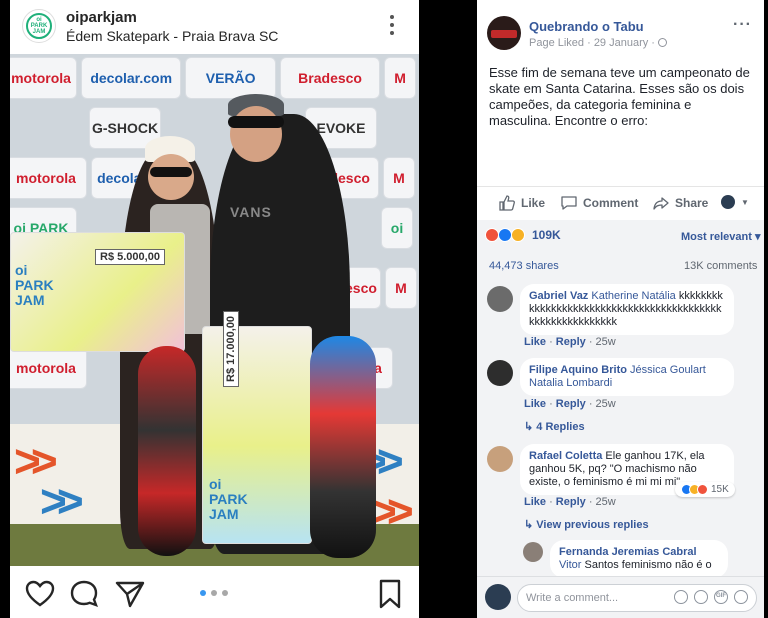 This screenshot has width=768, height=618. What do you see at coordinates (558, 296) in the screenshot?
I see `comment-author: Gabriel Vaz` at bounding box center [558, 296].